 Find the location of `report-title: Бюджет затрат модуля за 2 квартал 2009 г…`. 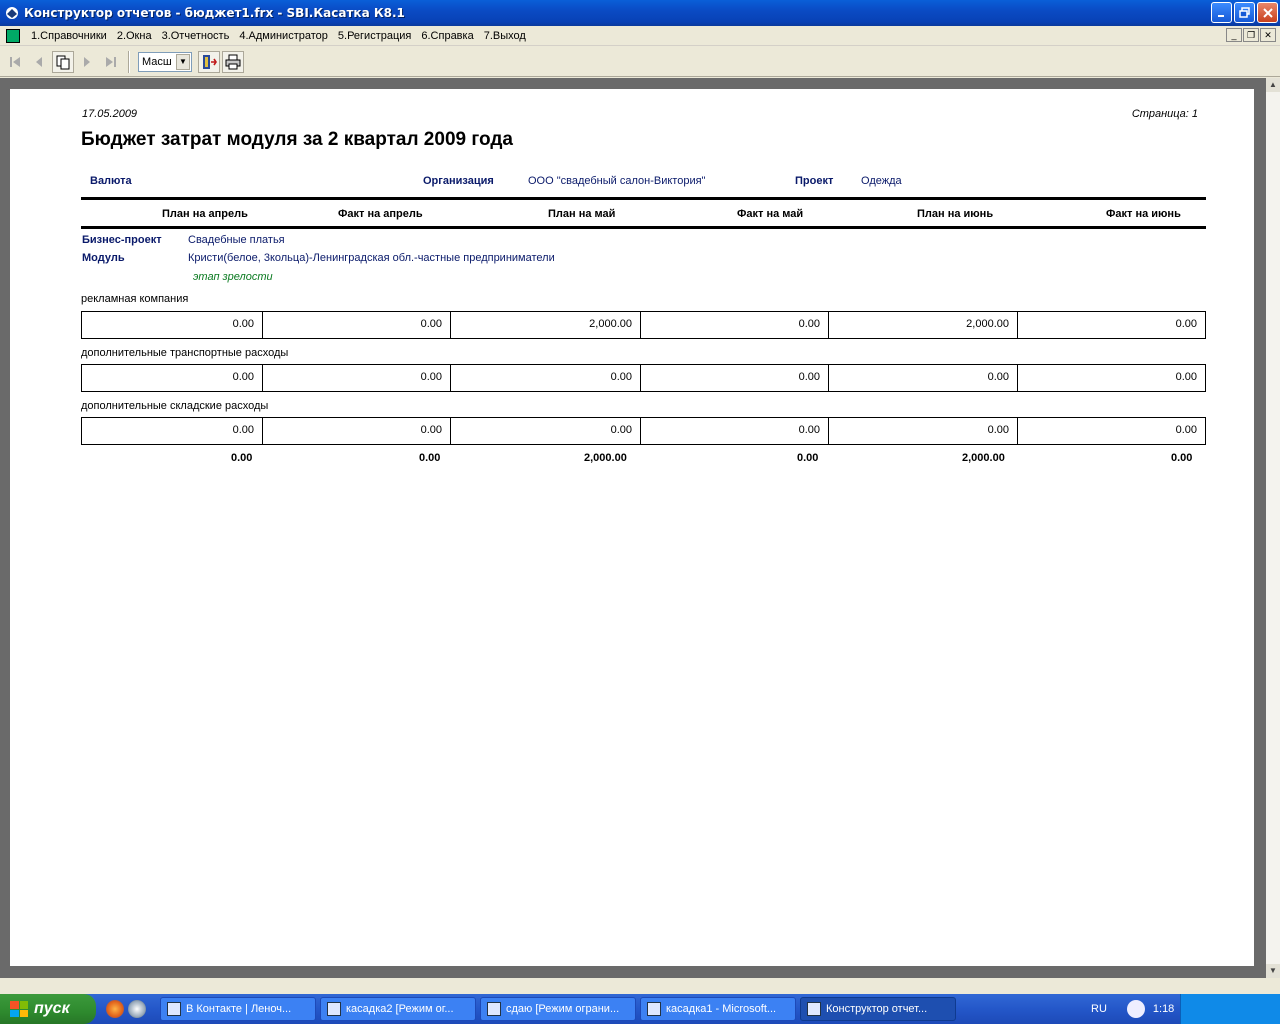

report-title: Бюджет затрат модуля за 2 квартал 2009 г… is located at coordinates (297, 139).